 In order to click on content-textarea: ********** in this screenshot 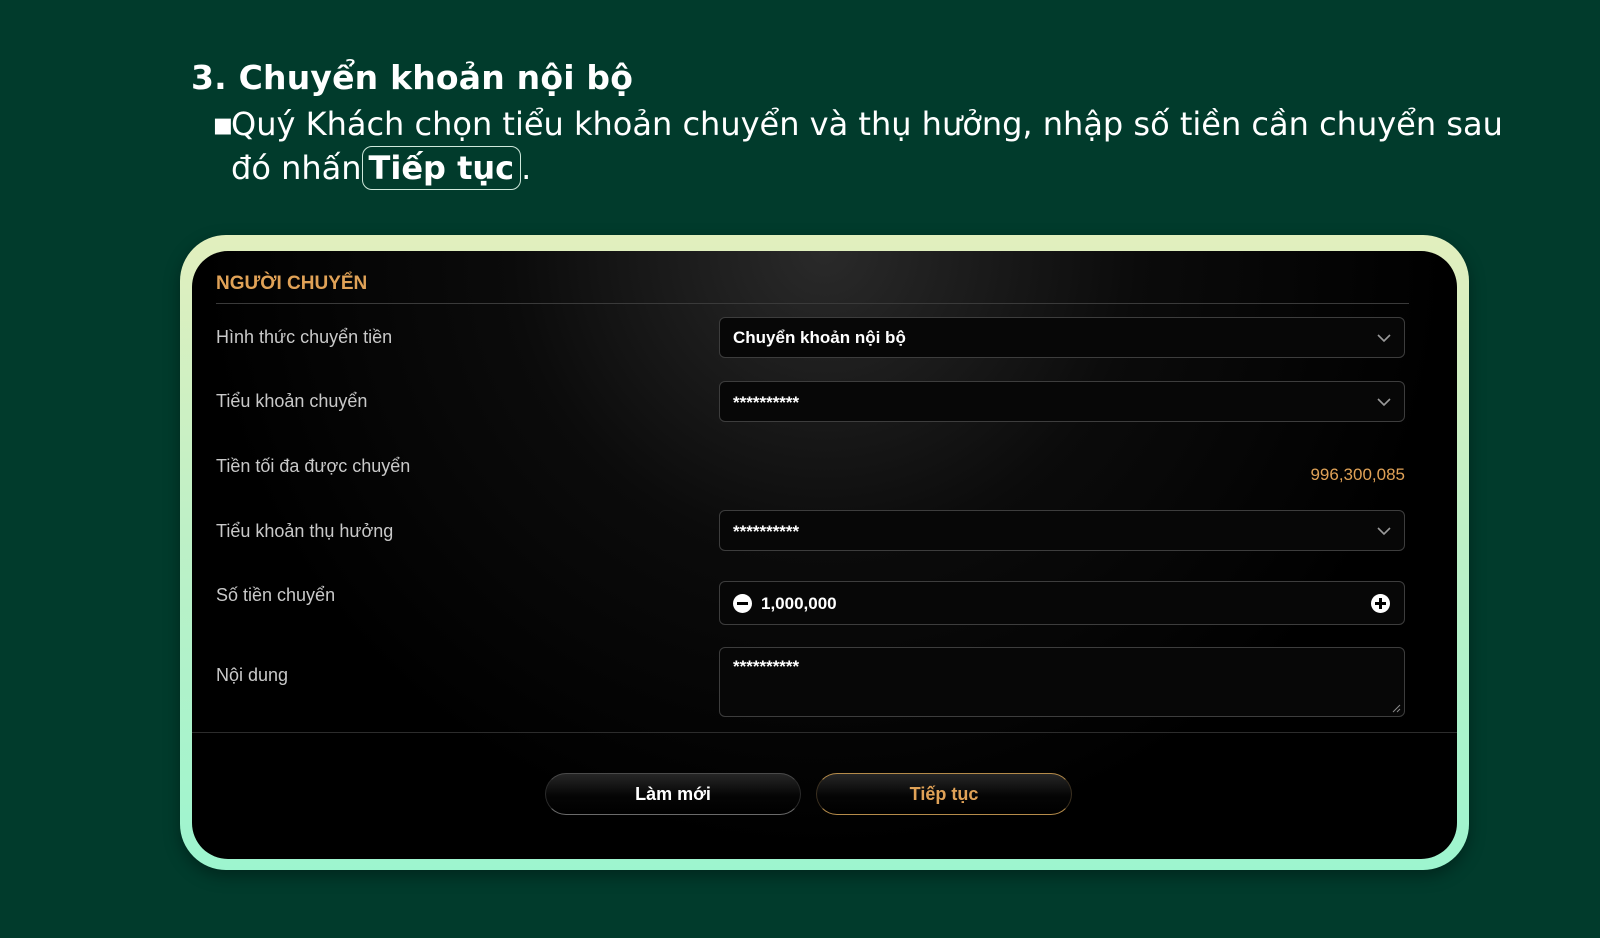, I will do `click(1062, 682)`.